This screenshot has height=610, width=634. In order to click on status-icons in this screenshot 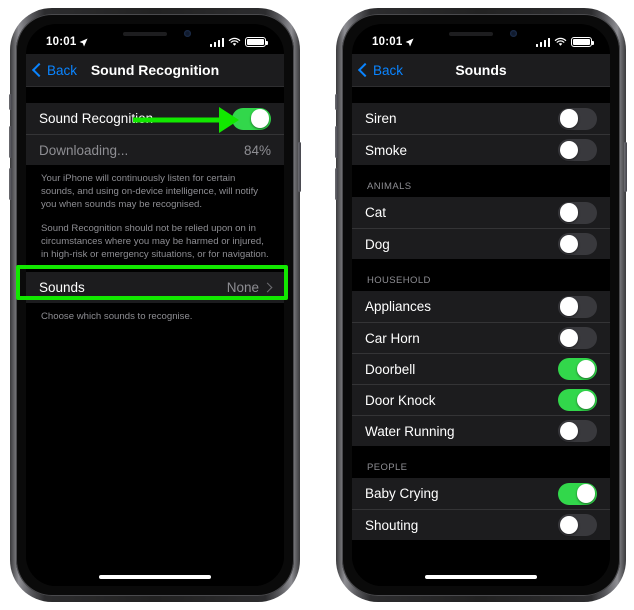, I will do `click(238, 42)`.